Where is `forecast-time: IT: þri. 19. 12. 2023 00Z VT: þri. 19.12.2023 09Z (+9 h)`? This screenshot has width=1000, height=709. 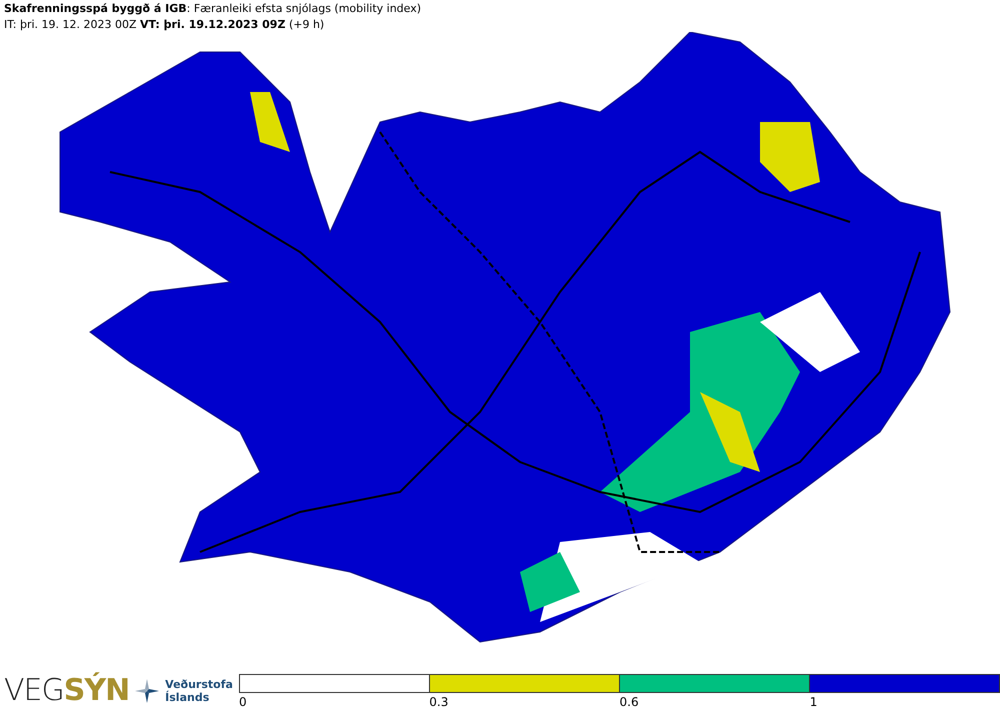 forecast-time: IT: þri. 19. 12. 2023 00Z VT: þri. 19.12.2023 09Z (+9 h) is located at coordinates (165, 25).